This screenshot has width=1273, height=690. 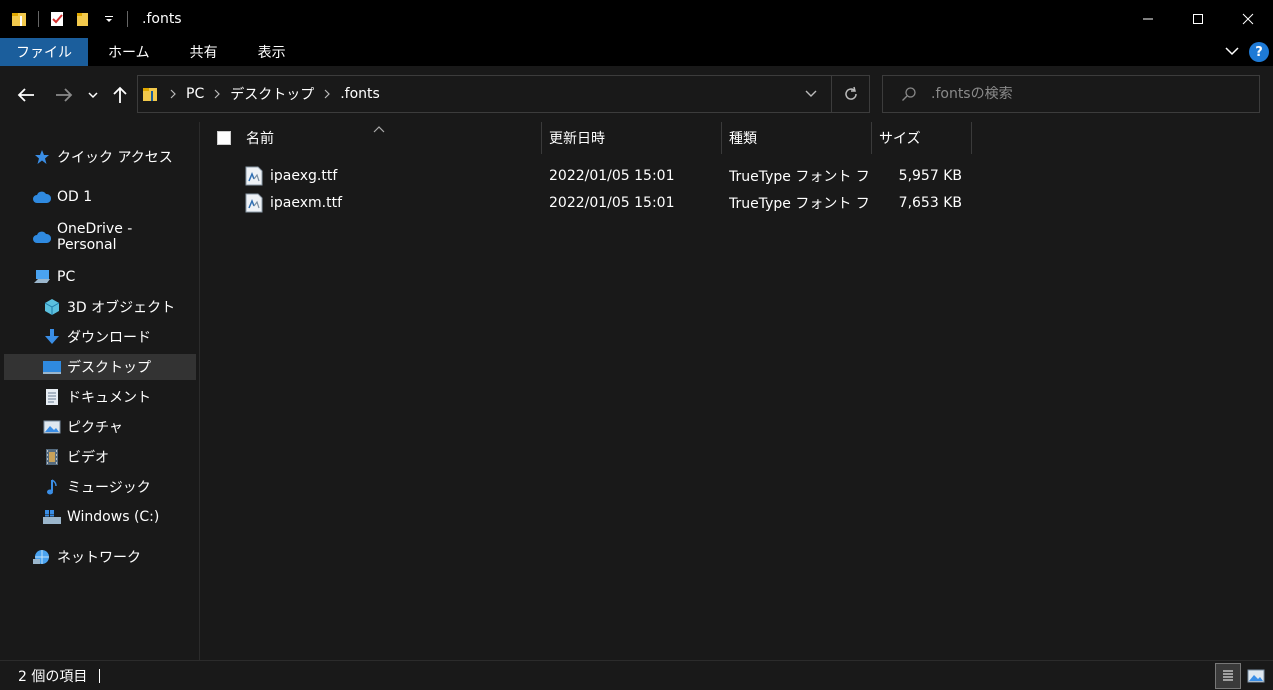 I want to click on title-bar: .fonts, so click(x=636, y=19).